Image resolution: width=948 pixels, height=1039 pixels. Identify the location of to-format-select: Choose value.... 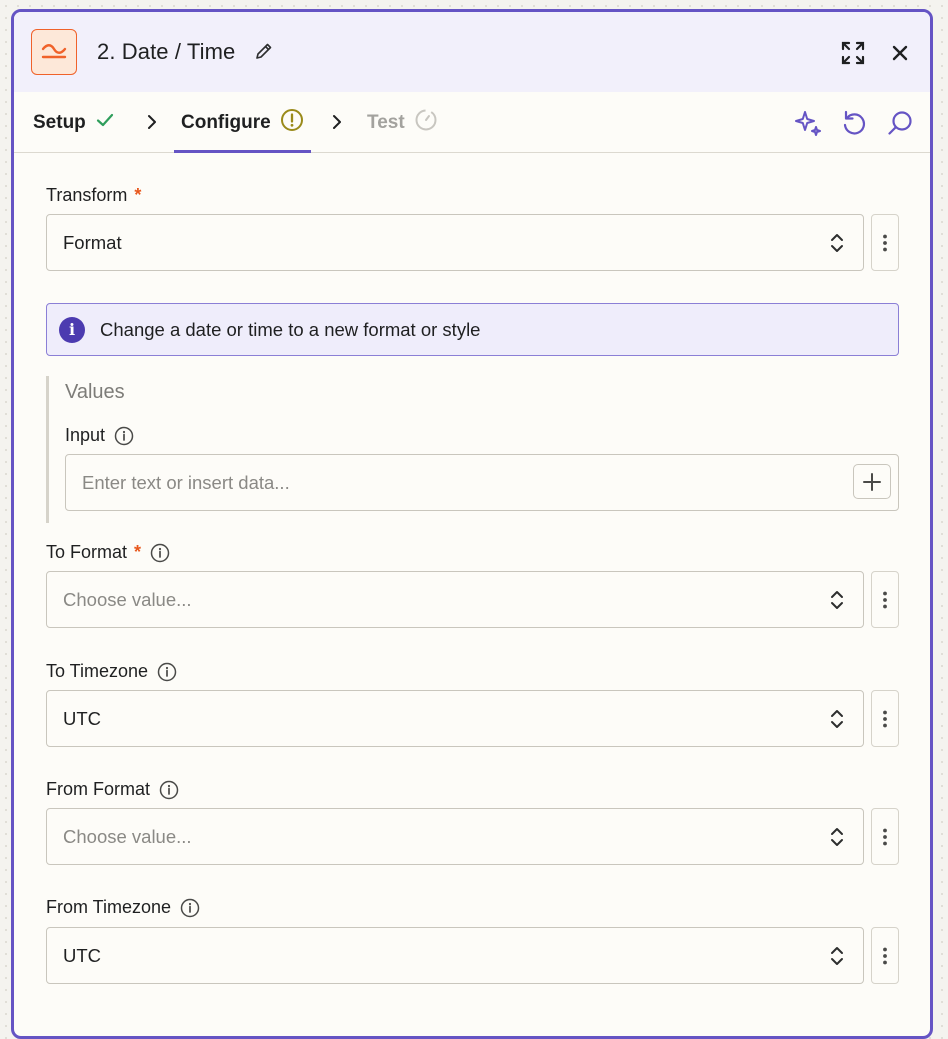
(455, 599).